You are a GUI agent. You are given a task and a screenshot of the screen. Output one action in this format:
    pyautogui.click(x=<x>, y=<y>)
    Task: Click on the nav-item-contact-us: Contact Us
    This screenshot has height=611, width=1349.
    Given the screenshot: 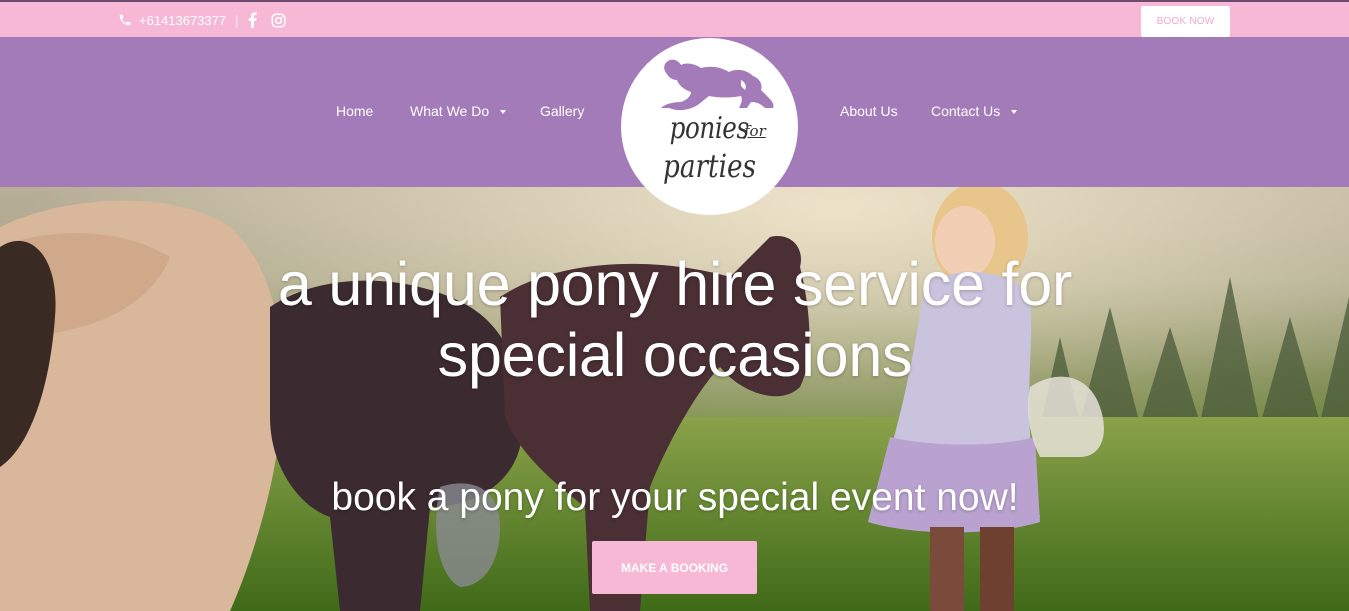 What is the action you would take?
    pyautogui.click(x=974, y=111)
    